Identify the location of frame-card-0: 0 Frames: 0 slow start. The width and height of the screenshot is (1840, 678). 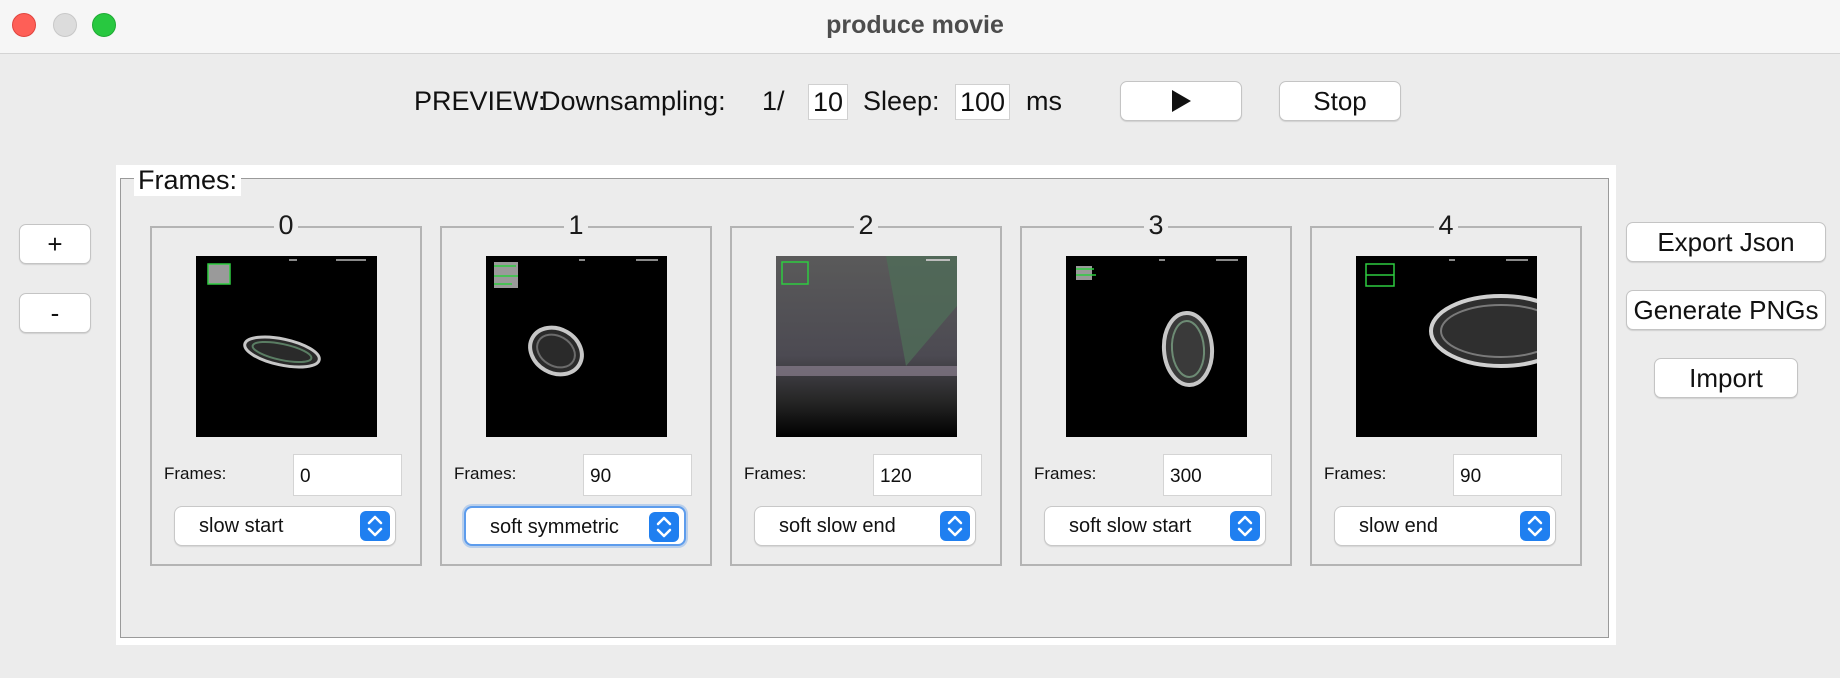
(286, 388).